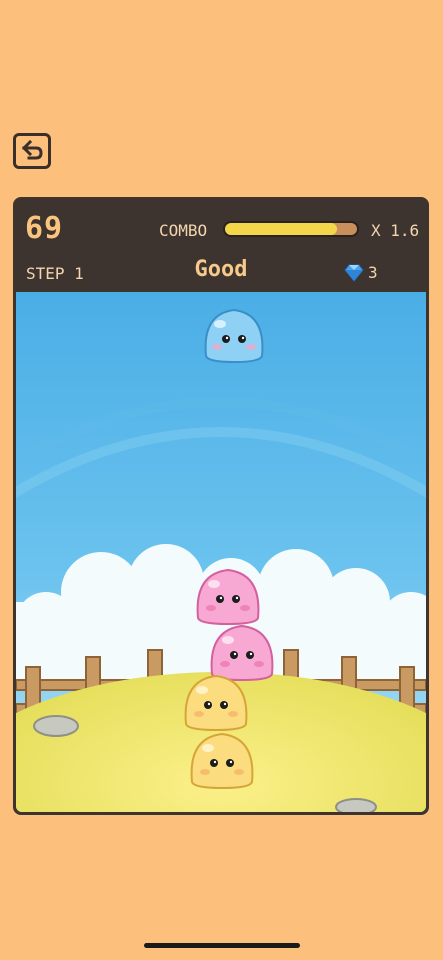 This screenshot has width=443, height=960. Describe the element at coordinates (222, 761) in the screenshot. I see `yellow-blob-bottom` at that location.